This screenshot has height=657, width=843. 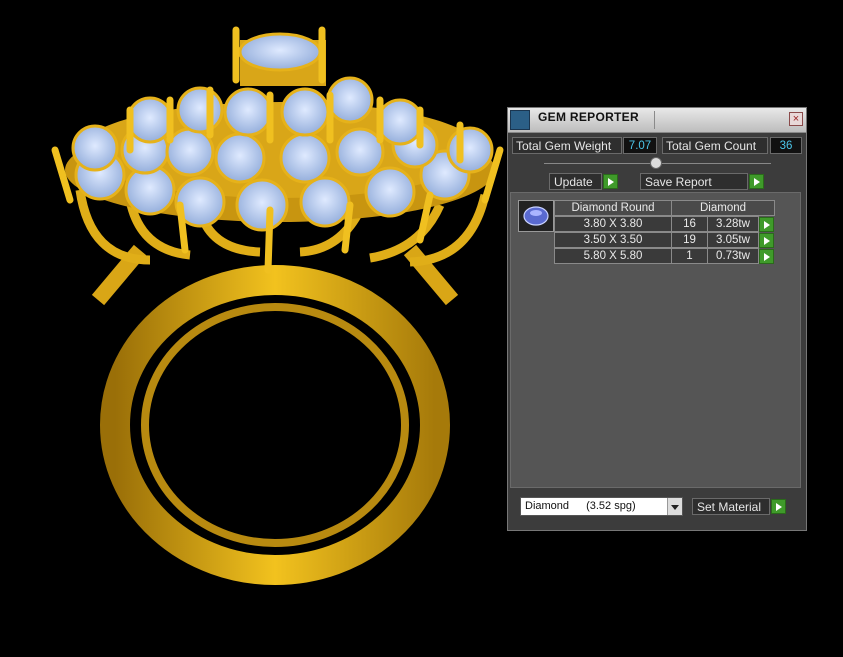 What do you see at coordinates (613, 240) in the screenshot?
I see `table-row-size: 3.50 X 3.50` at bounding box center [613, 240].